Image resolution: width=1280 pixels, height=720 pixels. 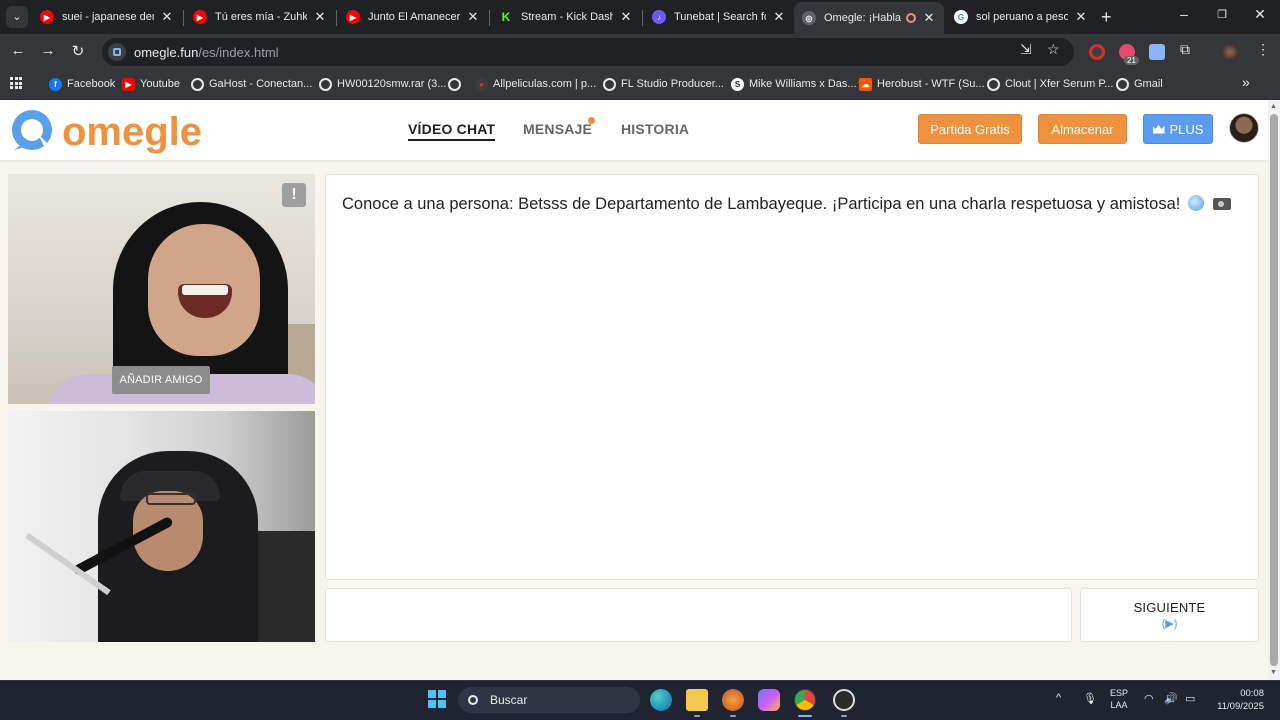 I want to click on nav-historia: HISTORIA, so click(x=655, y=129).